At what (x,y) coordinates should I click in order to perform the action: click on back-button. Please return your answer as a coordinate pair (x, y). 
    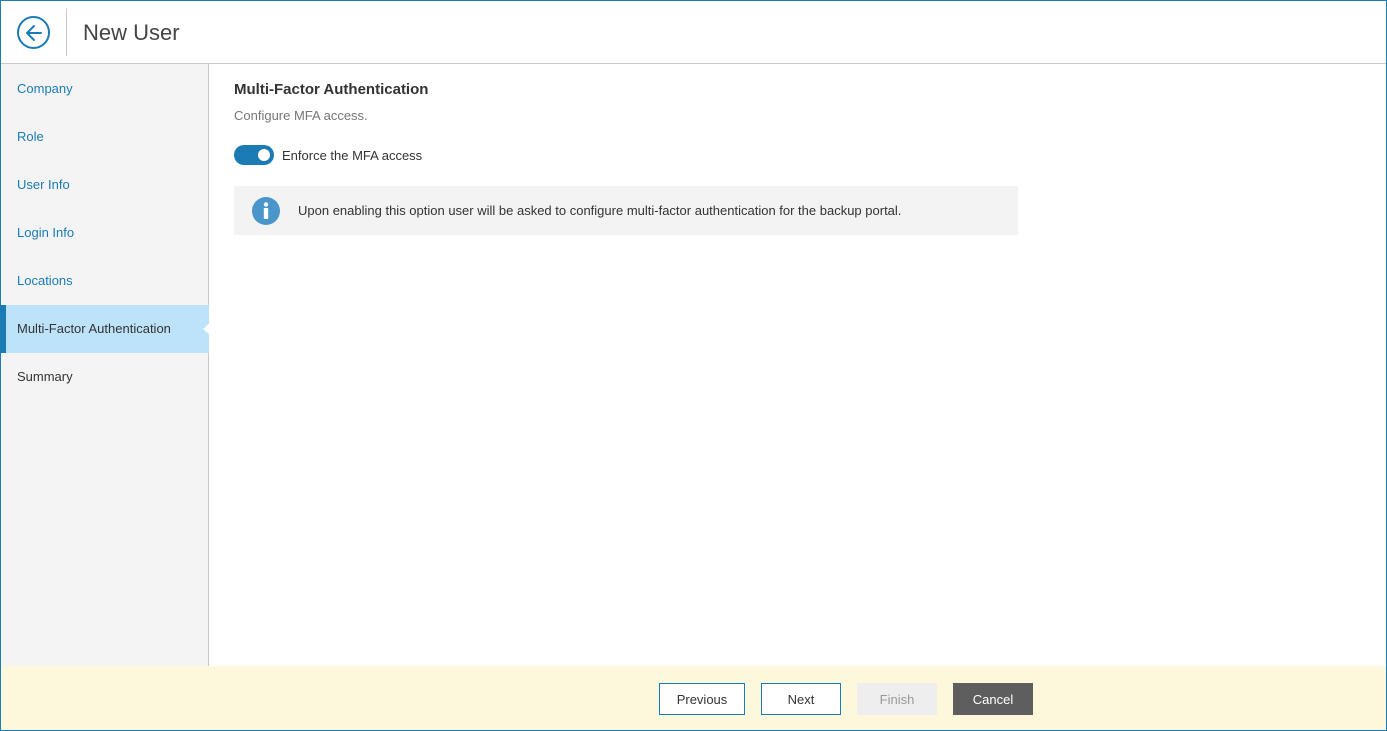
    Looking at the image, I should click on (33, 32).